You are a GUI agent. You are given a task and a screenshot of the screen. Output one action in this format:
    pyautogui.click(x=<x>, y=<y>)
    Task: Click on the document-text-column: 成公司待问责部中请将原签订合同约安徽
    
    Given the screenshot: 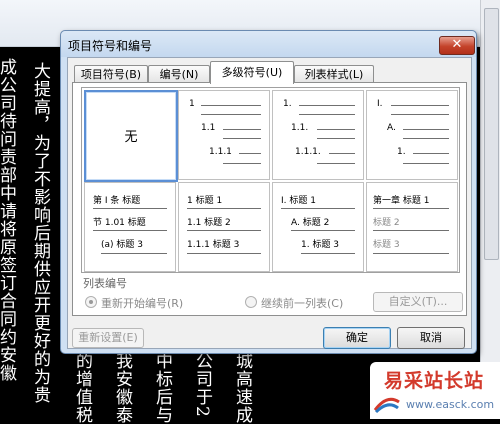 What is the action you would take?
    pyautogui.click(x=8, y=220)
    